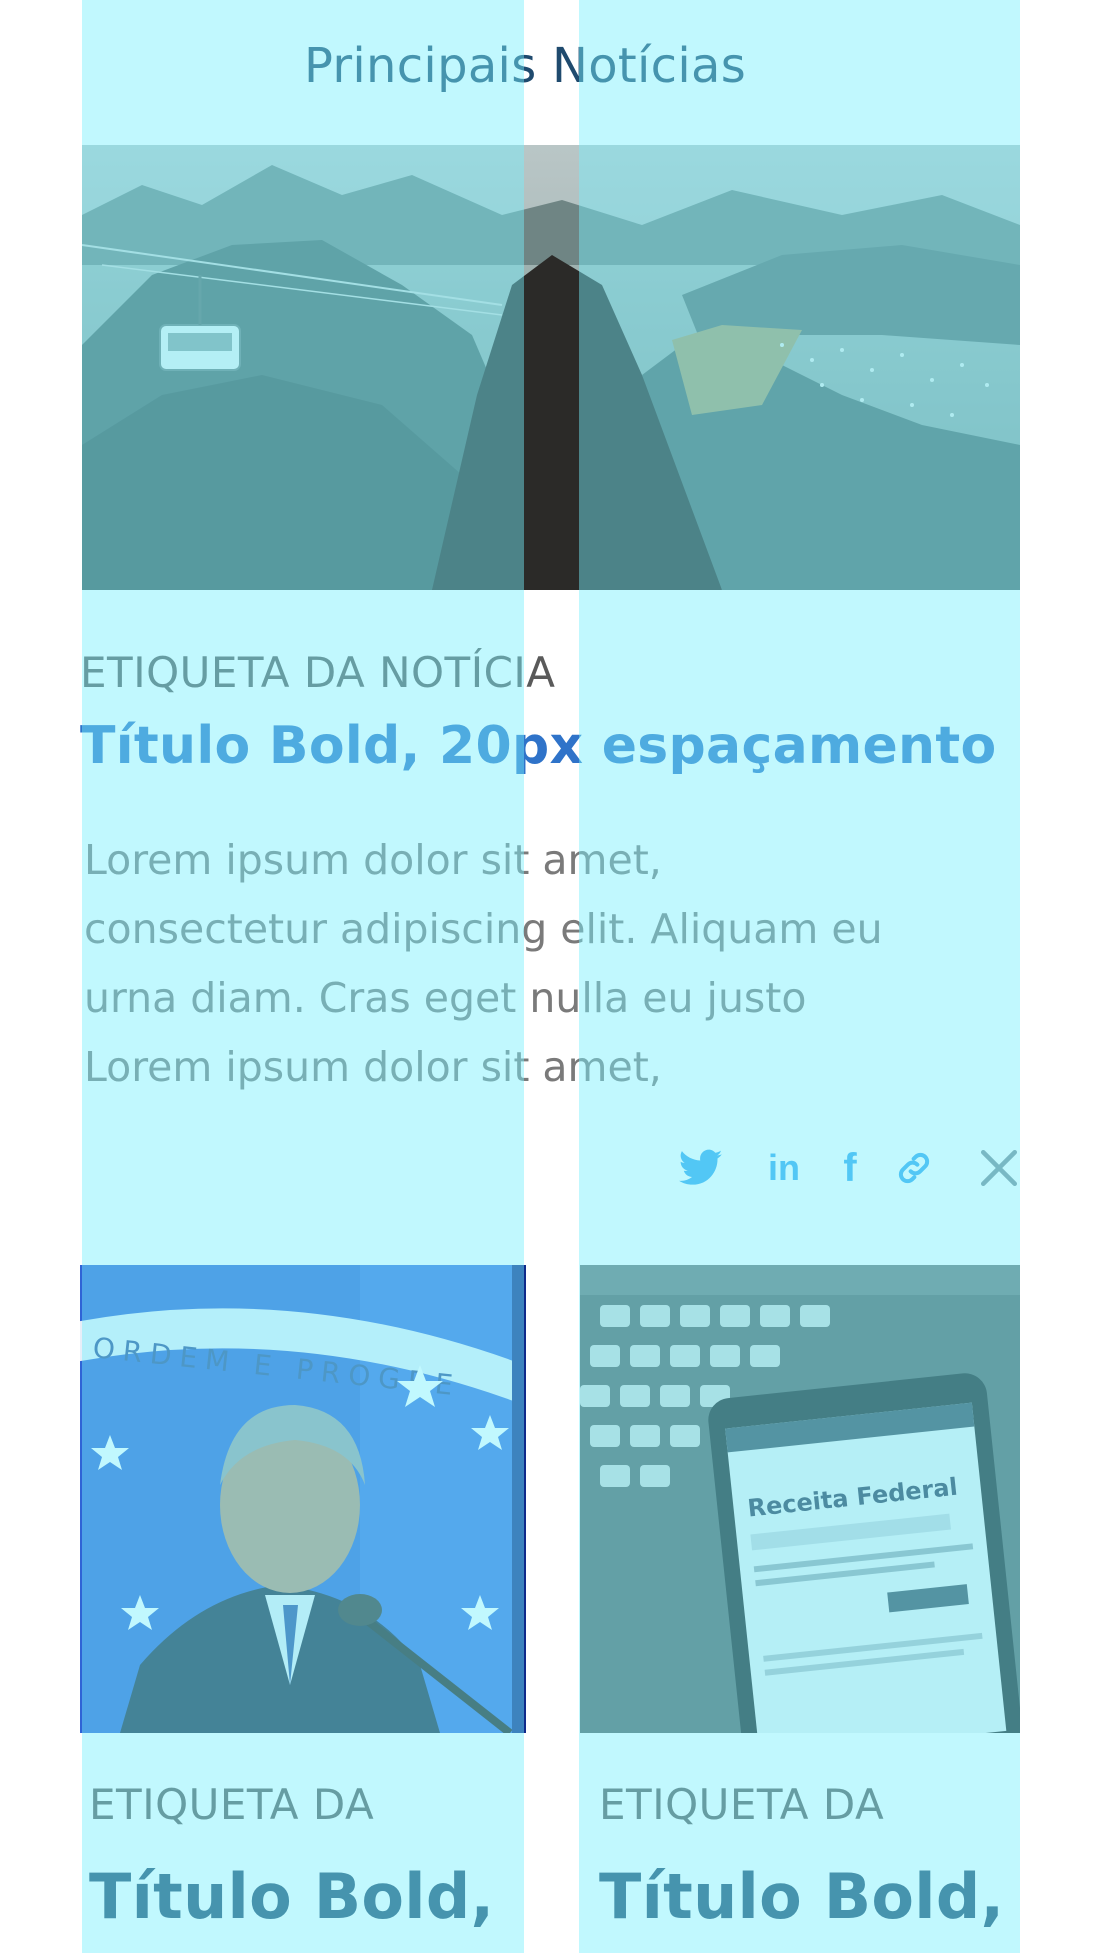  I want to click on linkedin-icon: in, so click(784, 1168).